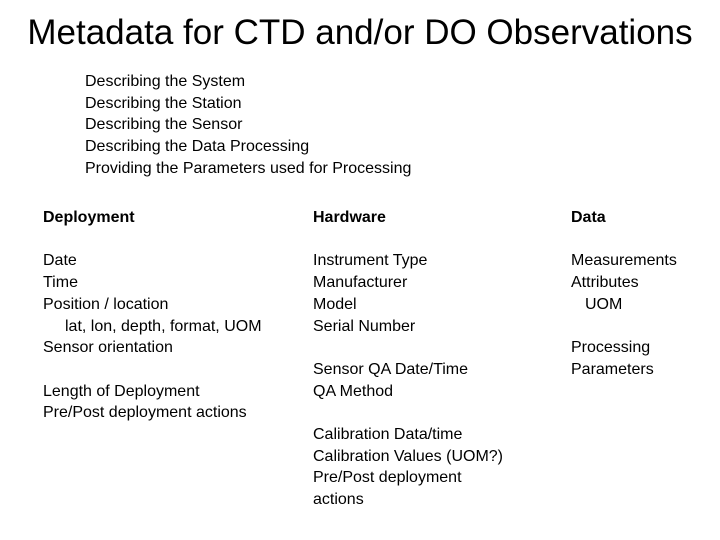 The image size is (720, 540). Describe the element at coordinates (349, 217) in the screenshot. I see `hardware-heading: Hardware` at that location.